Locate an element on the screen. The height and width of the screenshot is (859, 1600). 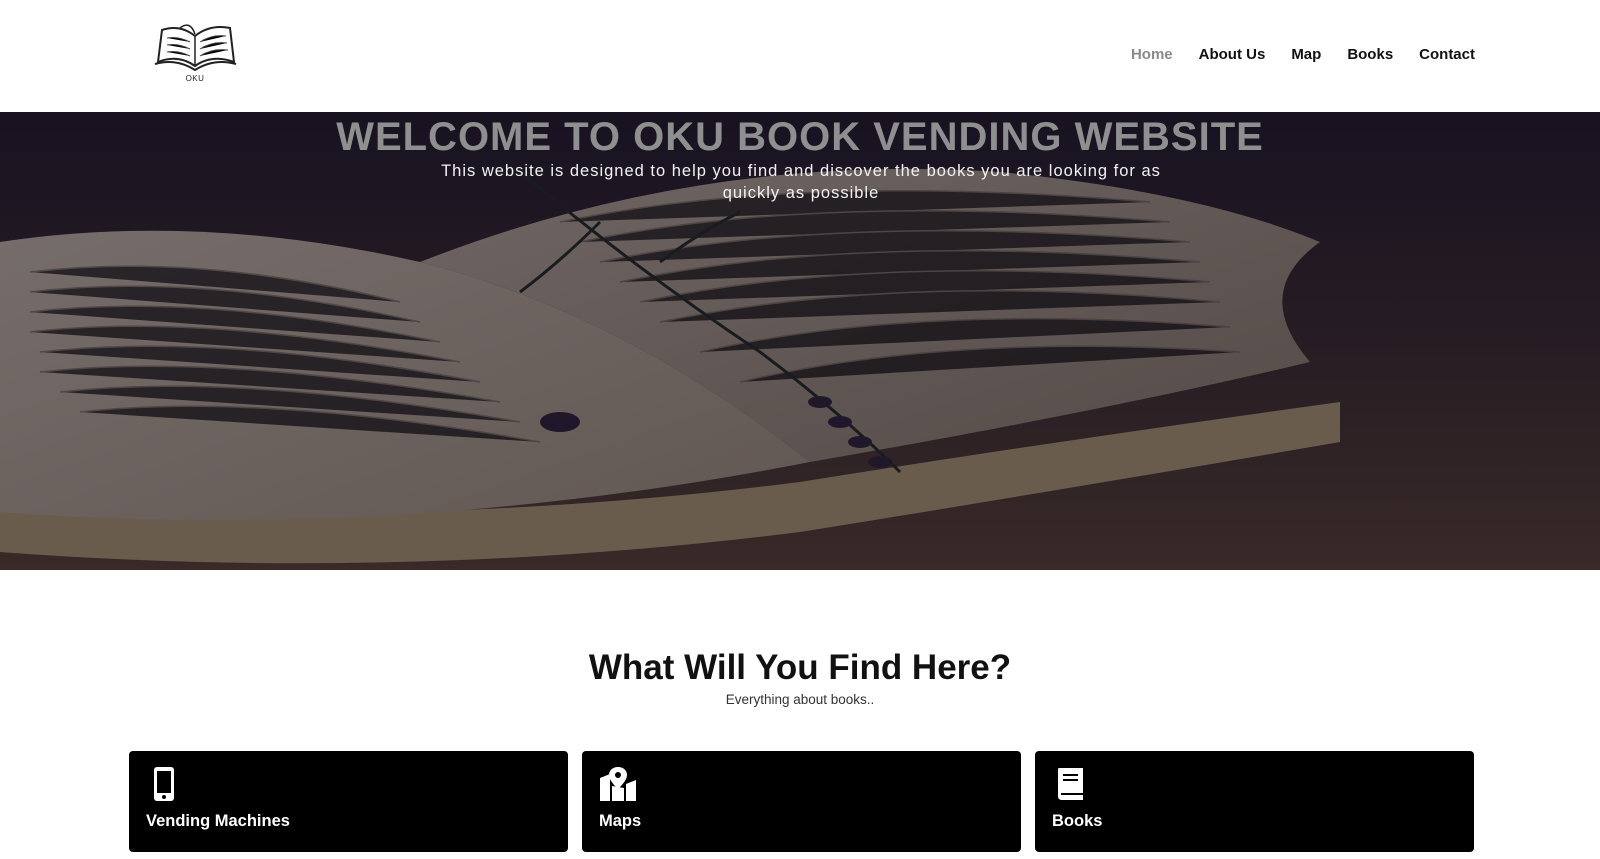
feature-cards: Vending Machines Maps Books is located at coordinates (801, 801).